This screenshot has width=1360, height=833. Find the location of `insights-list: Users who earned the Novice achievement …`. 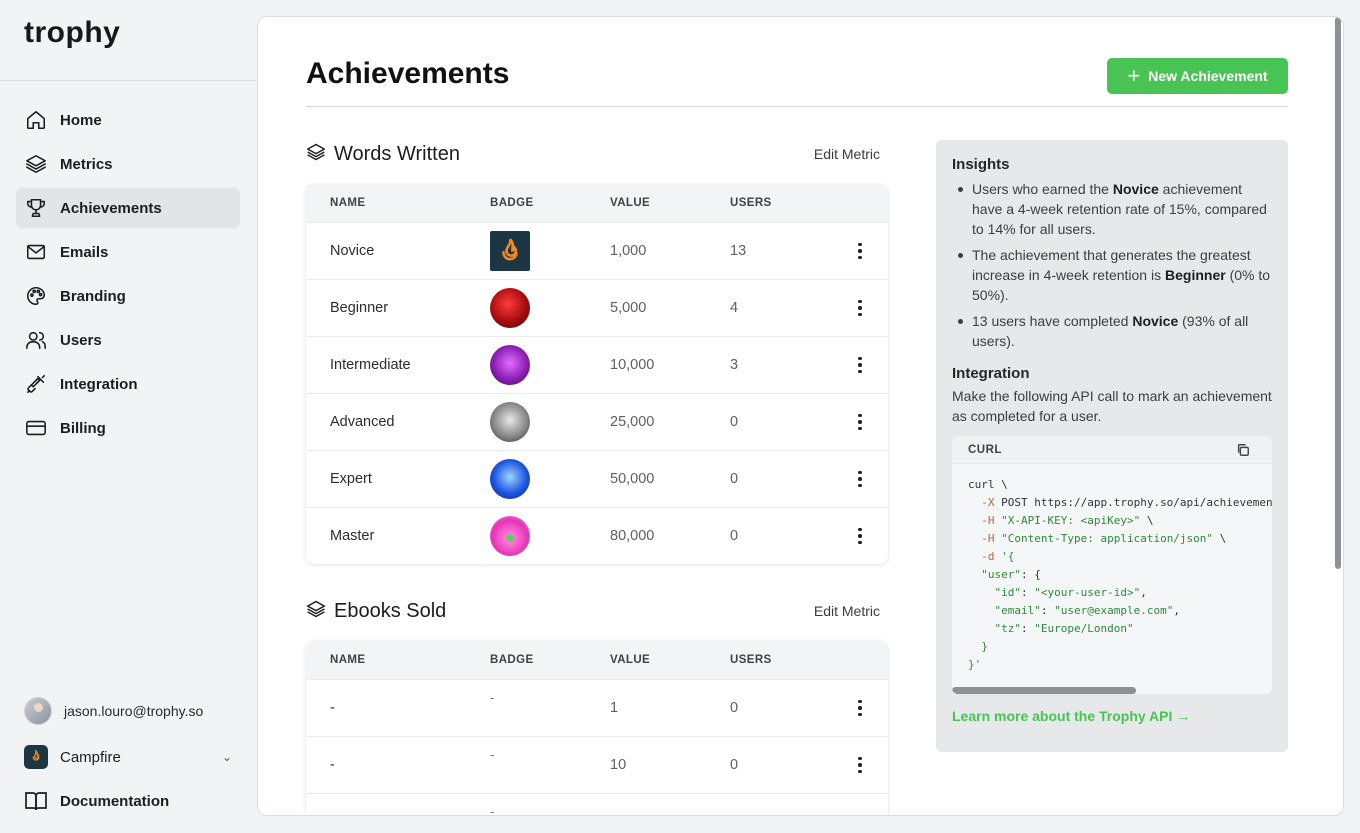

insights-list: Users who earned the Novice achievement … is located at coordinates (1112, 265).